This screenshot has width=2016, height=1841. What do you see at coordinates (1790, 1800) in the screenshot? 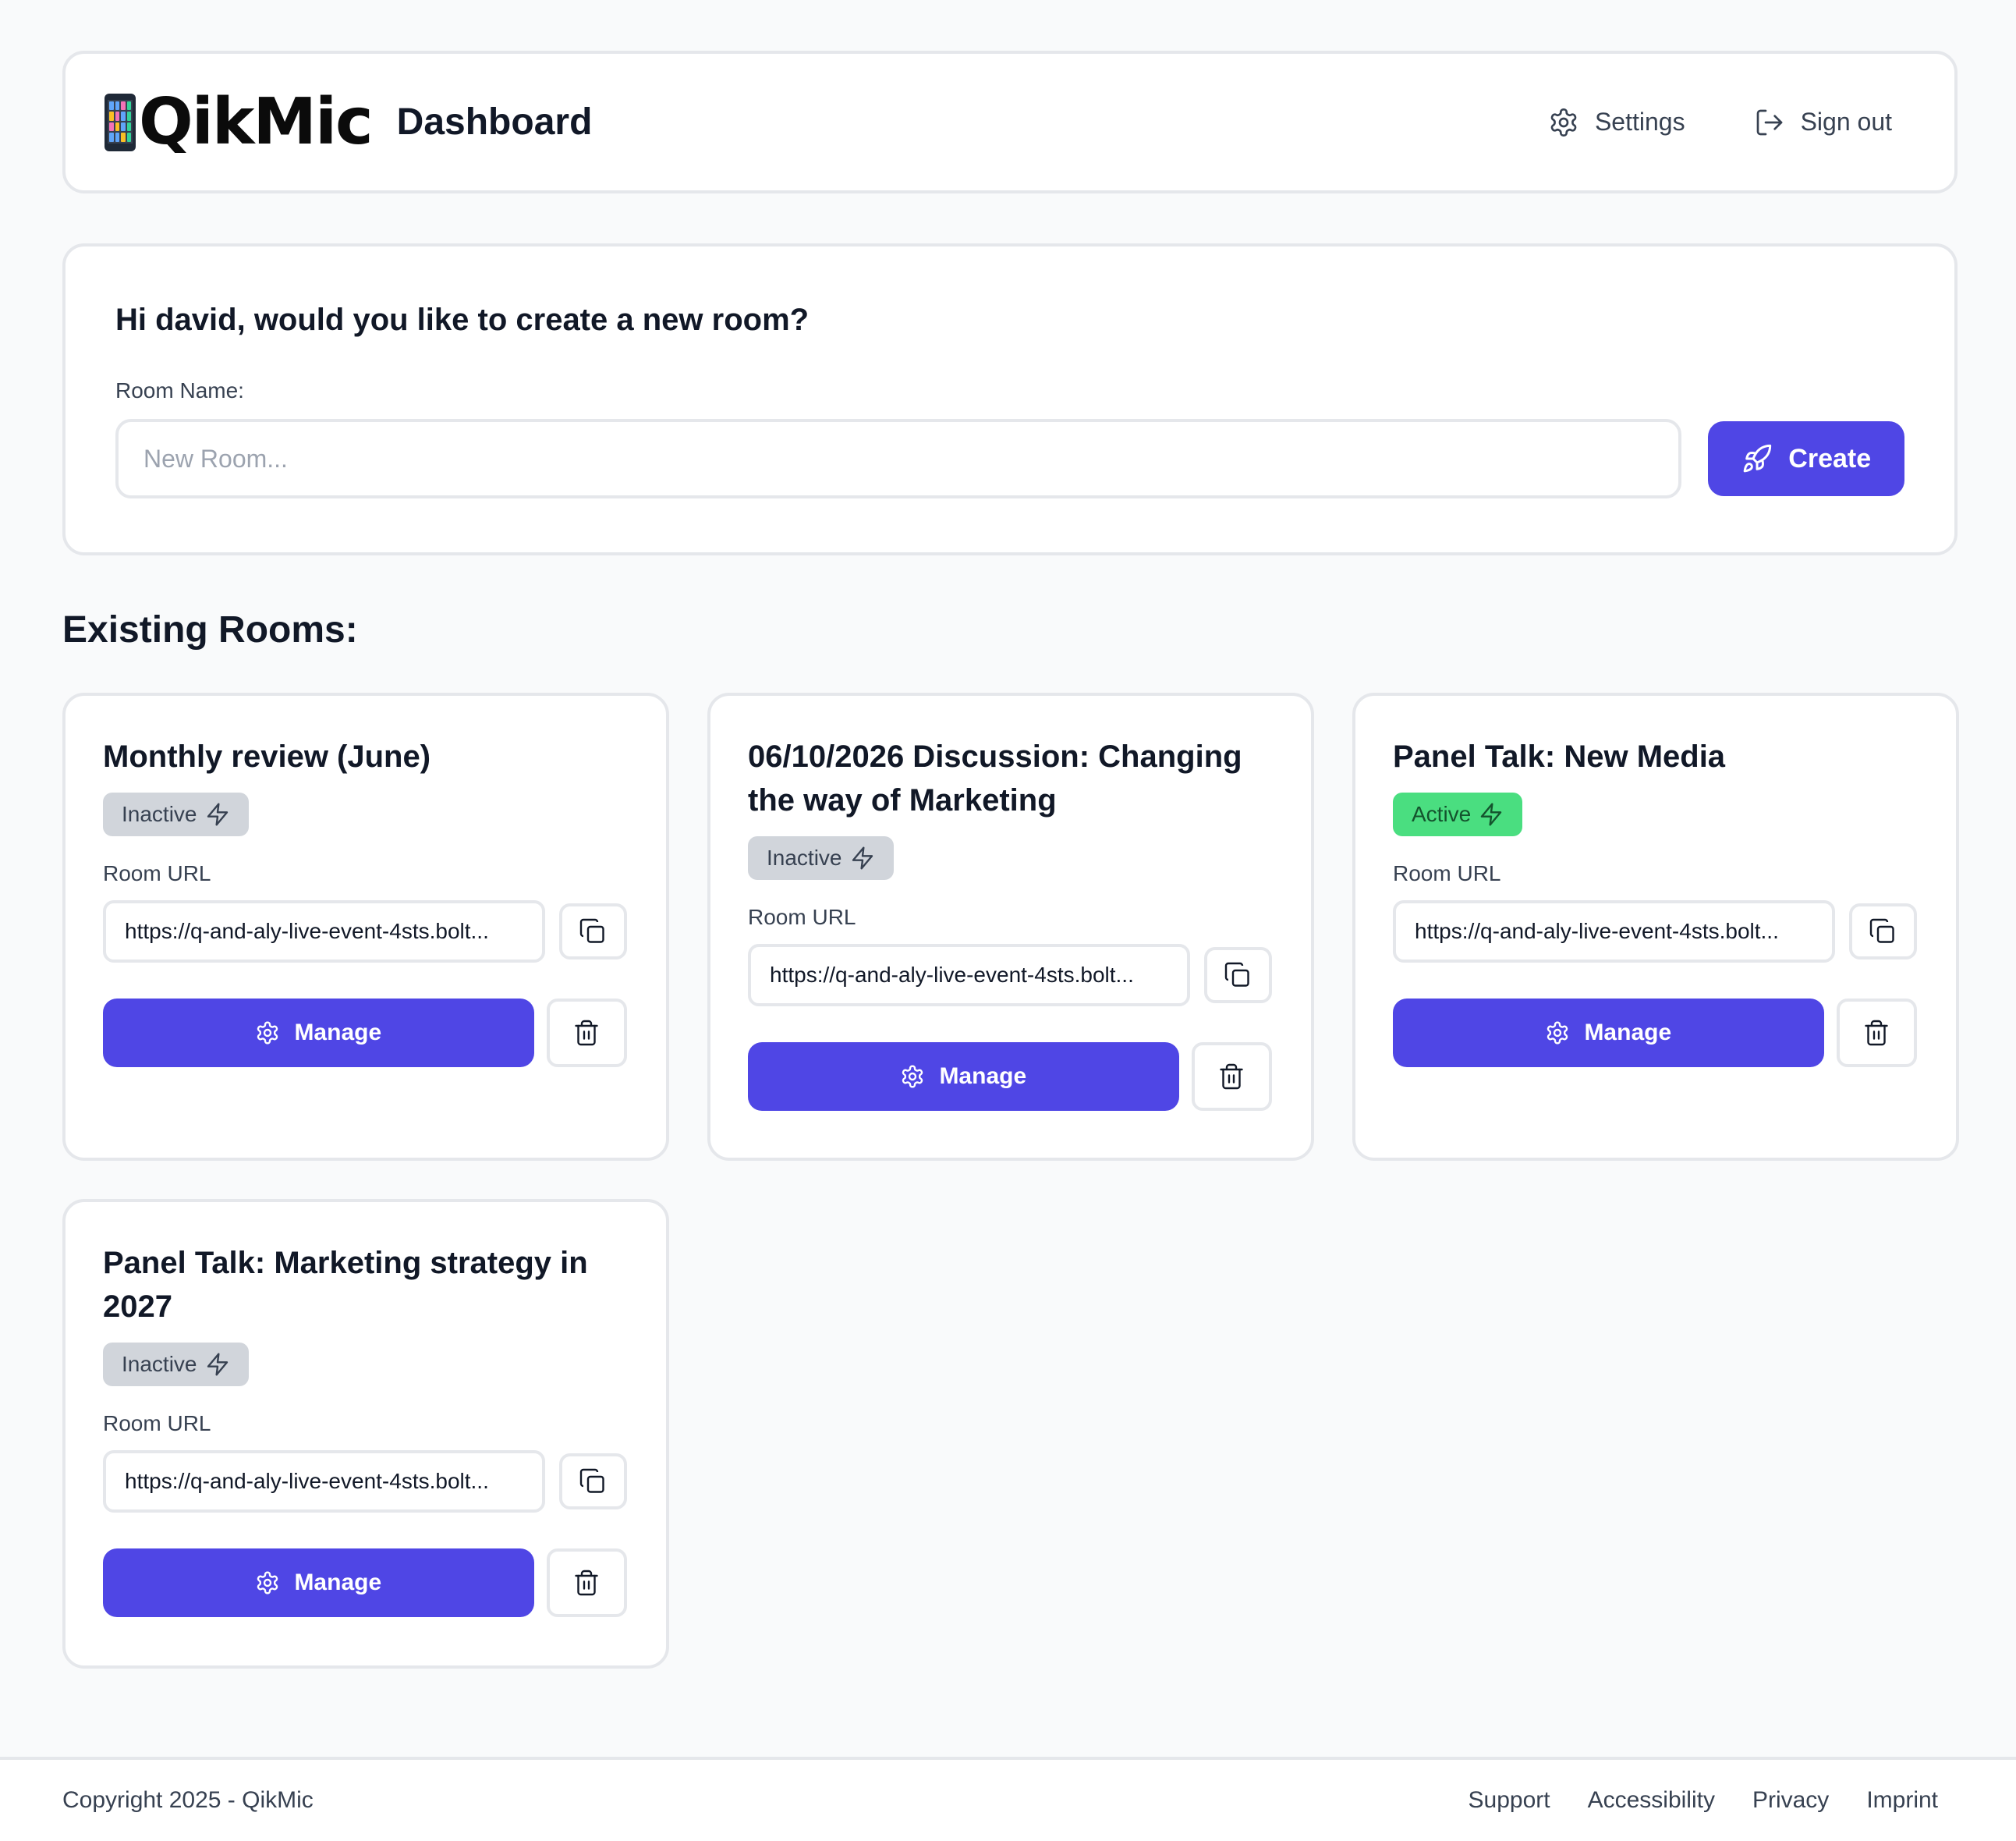
I see `footer-link-privacy: Privacy` at bounding box center [1790, 1800].